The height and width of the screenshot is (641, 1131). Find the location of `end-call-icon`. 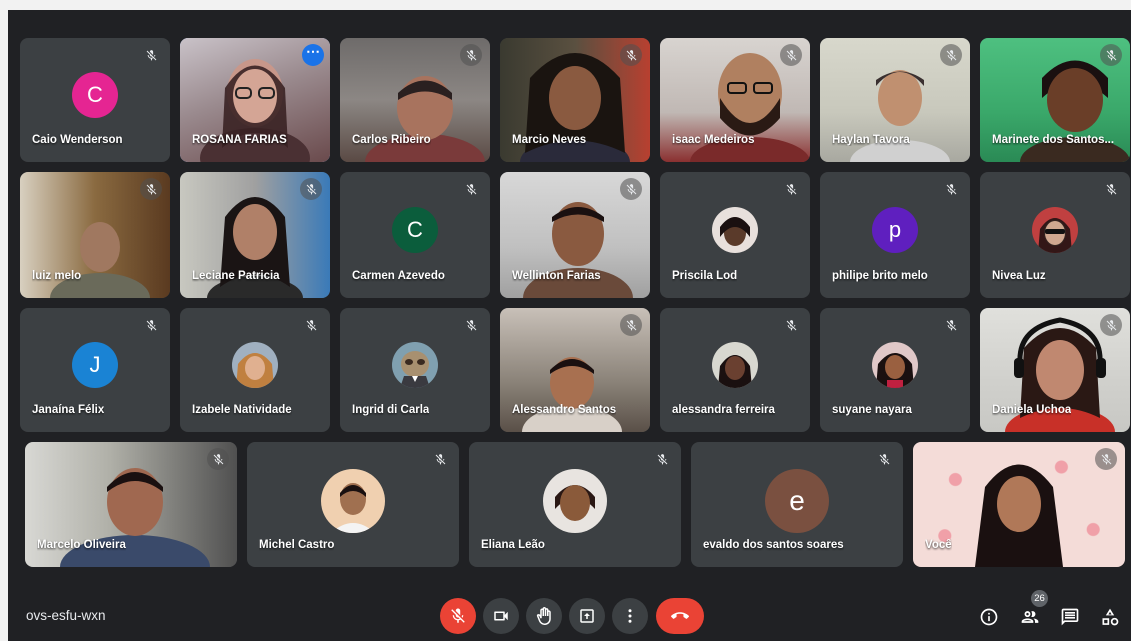

end-call-icon is located at coordinates (680, 615).